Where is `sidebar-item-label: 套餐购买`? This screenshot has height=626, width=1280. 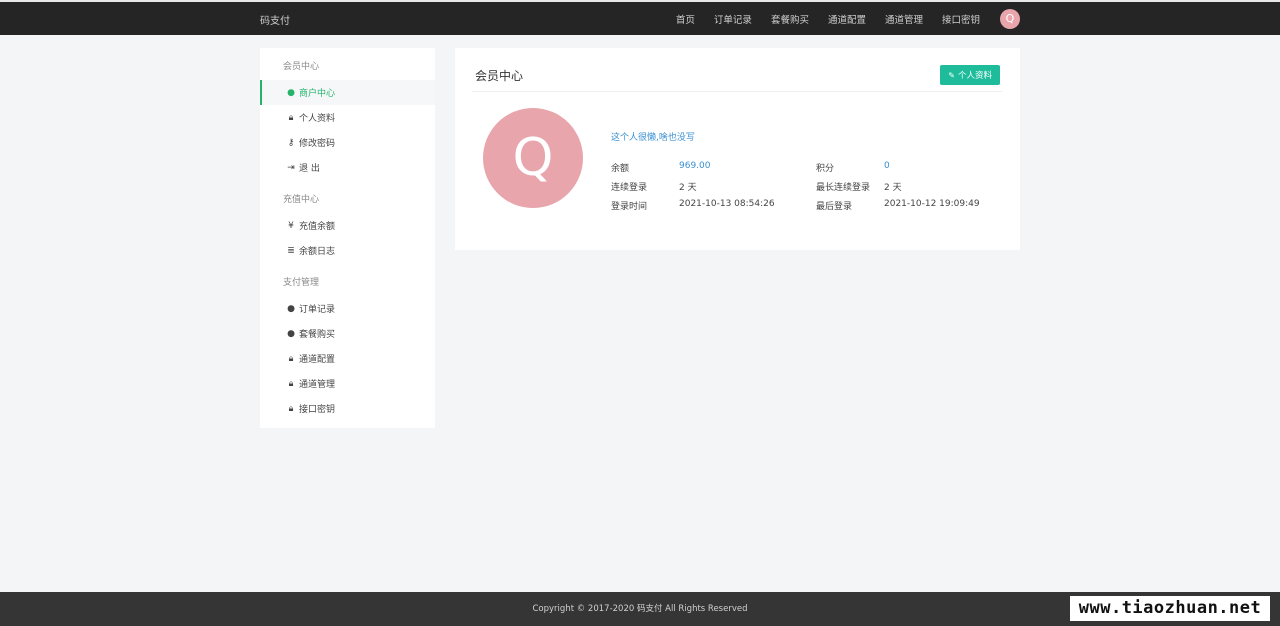
sidebar-item-label: 套餐购买 is located at coordinates (317, 335).